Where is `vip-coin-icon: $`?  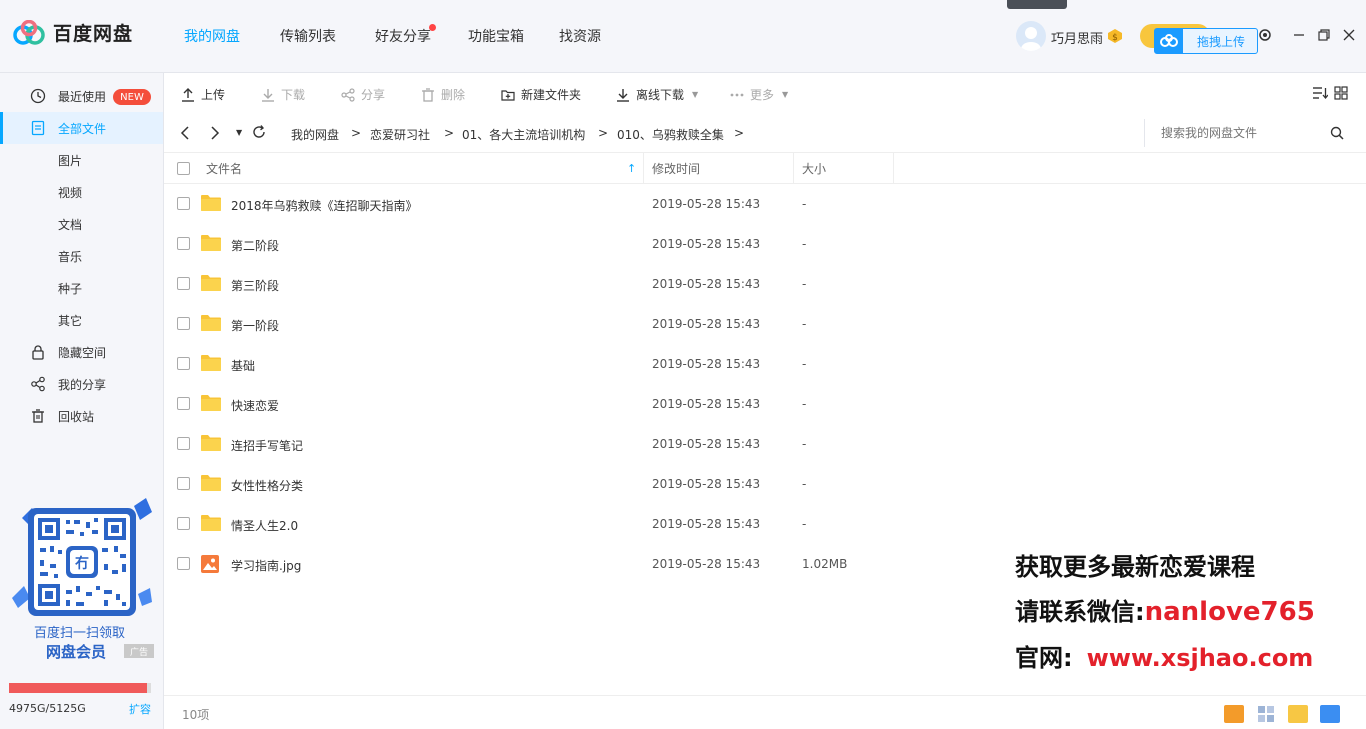
vip-coin-icon: $ is located at coordinates (1115, 36).